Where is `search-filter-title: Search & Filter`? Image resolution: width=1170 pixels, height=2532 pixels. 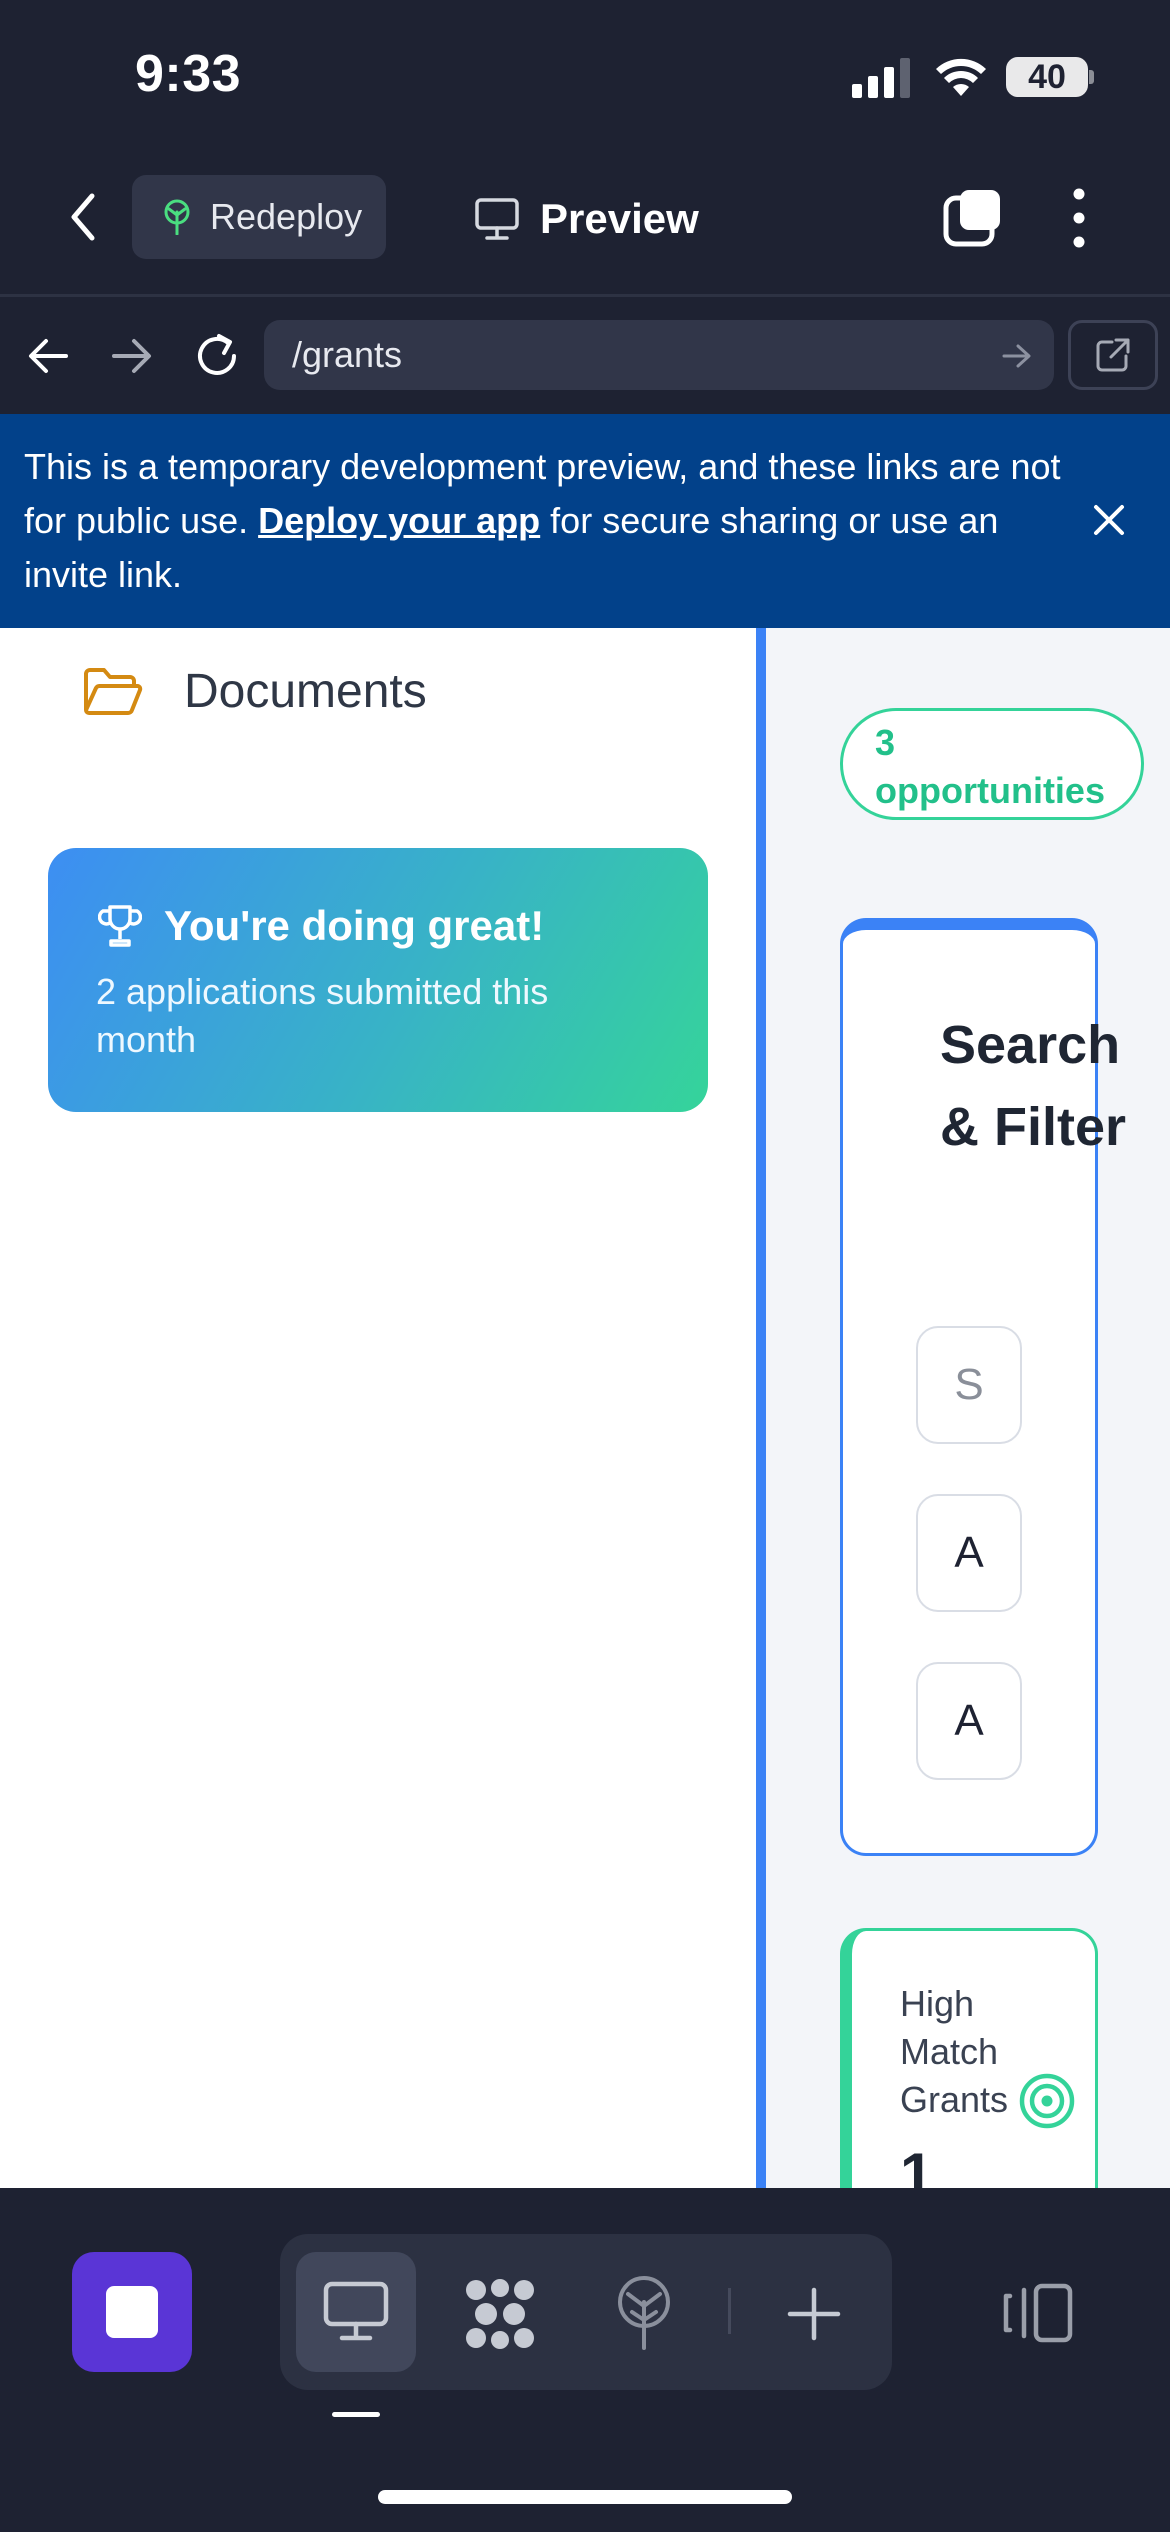
search-filter-title: Search & Filter is located at coordinates (1033, 1086).